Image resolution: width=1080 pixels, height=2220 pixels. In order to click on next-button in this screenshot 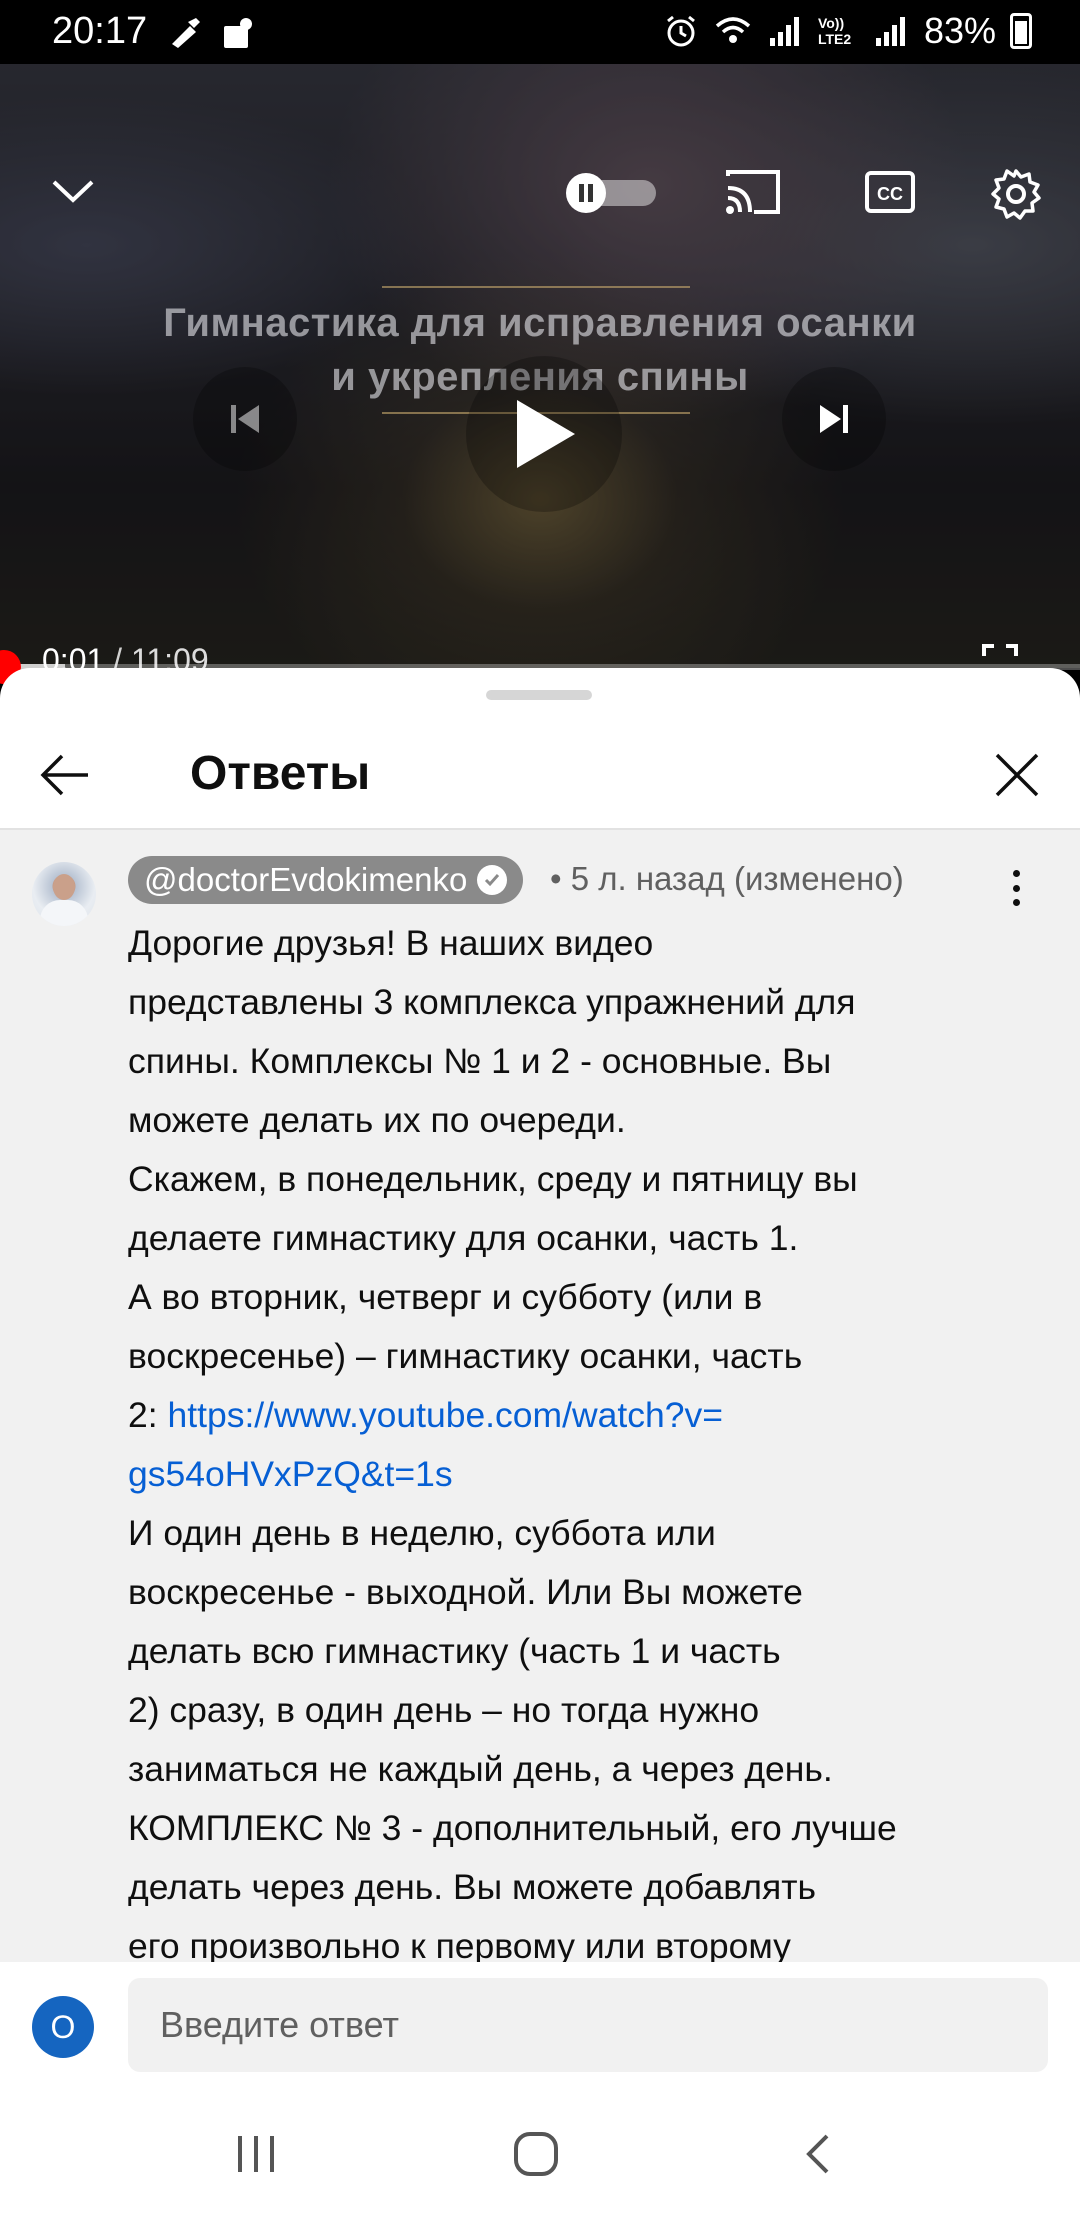, I will do `click(834, 419)`.